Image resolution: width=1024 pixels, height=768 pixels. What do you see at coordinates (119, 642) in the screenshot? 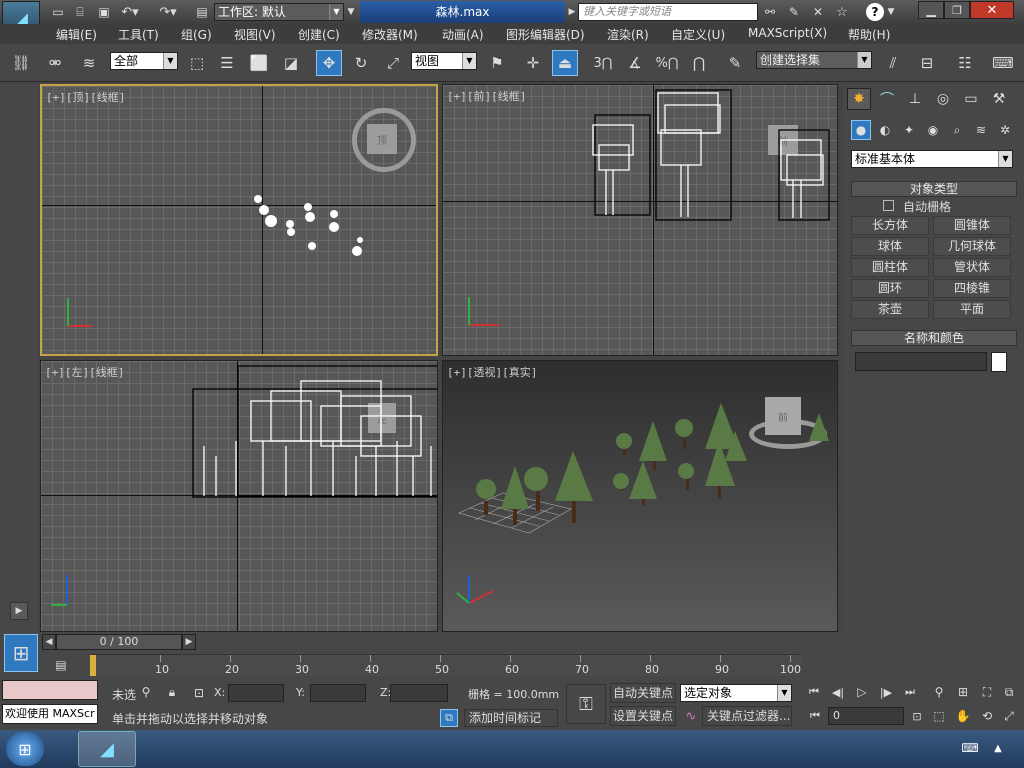
I see `time-slider: 0 / 100` at bounding box center [119, 642].